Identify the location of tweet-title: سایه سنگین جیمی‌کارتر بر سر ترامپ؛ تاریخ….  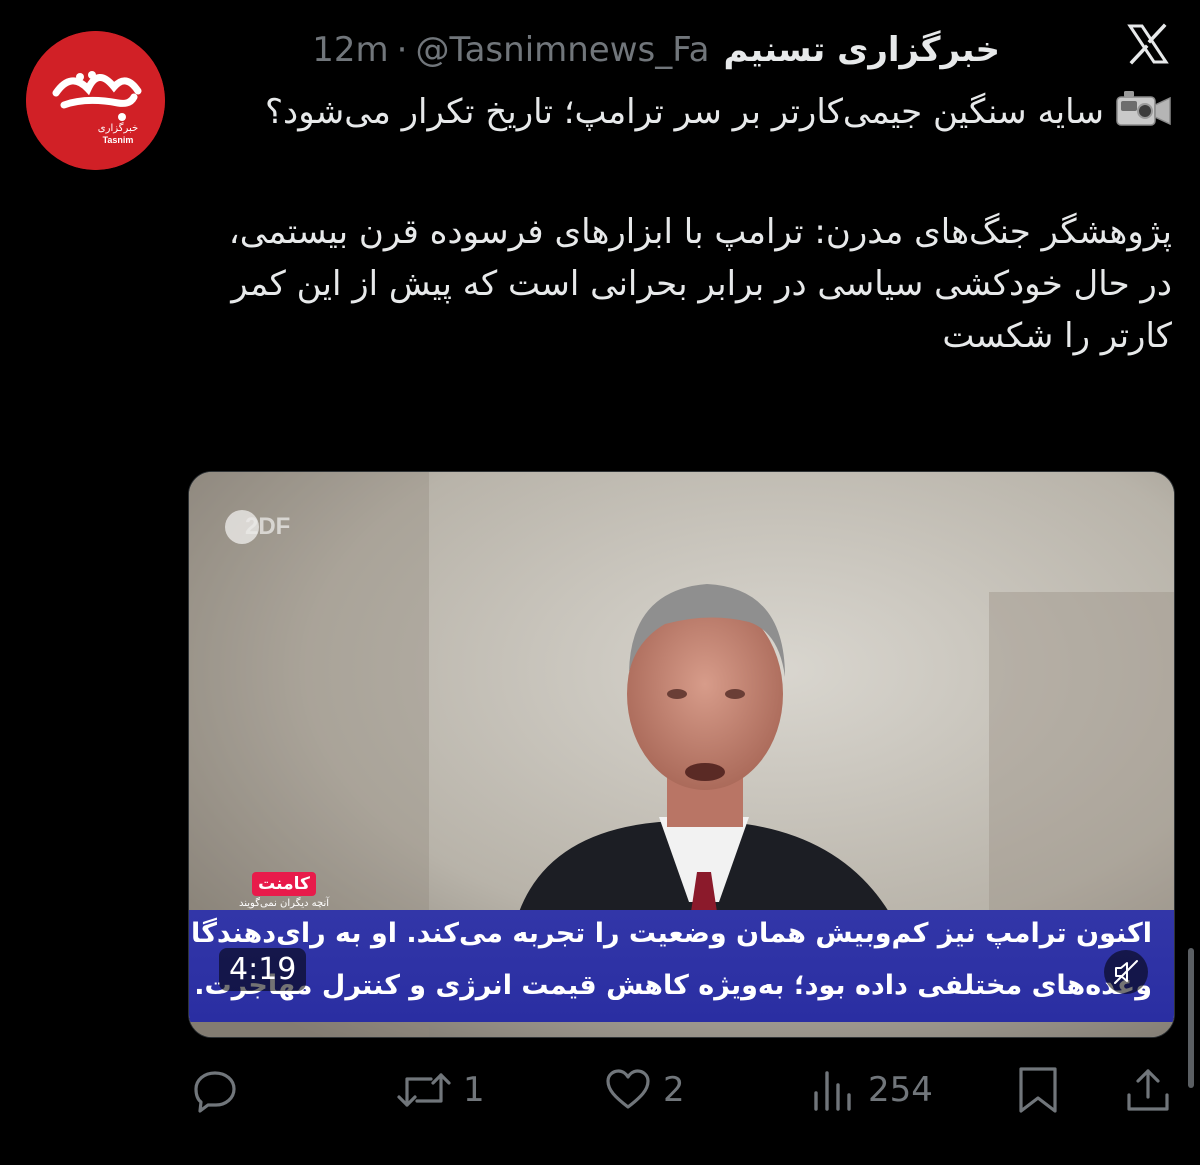
(684, 112).